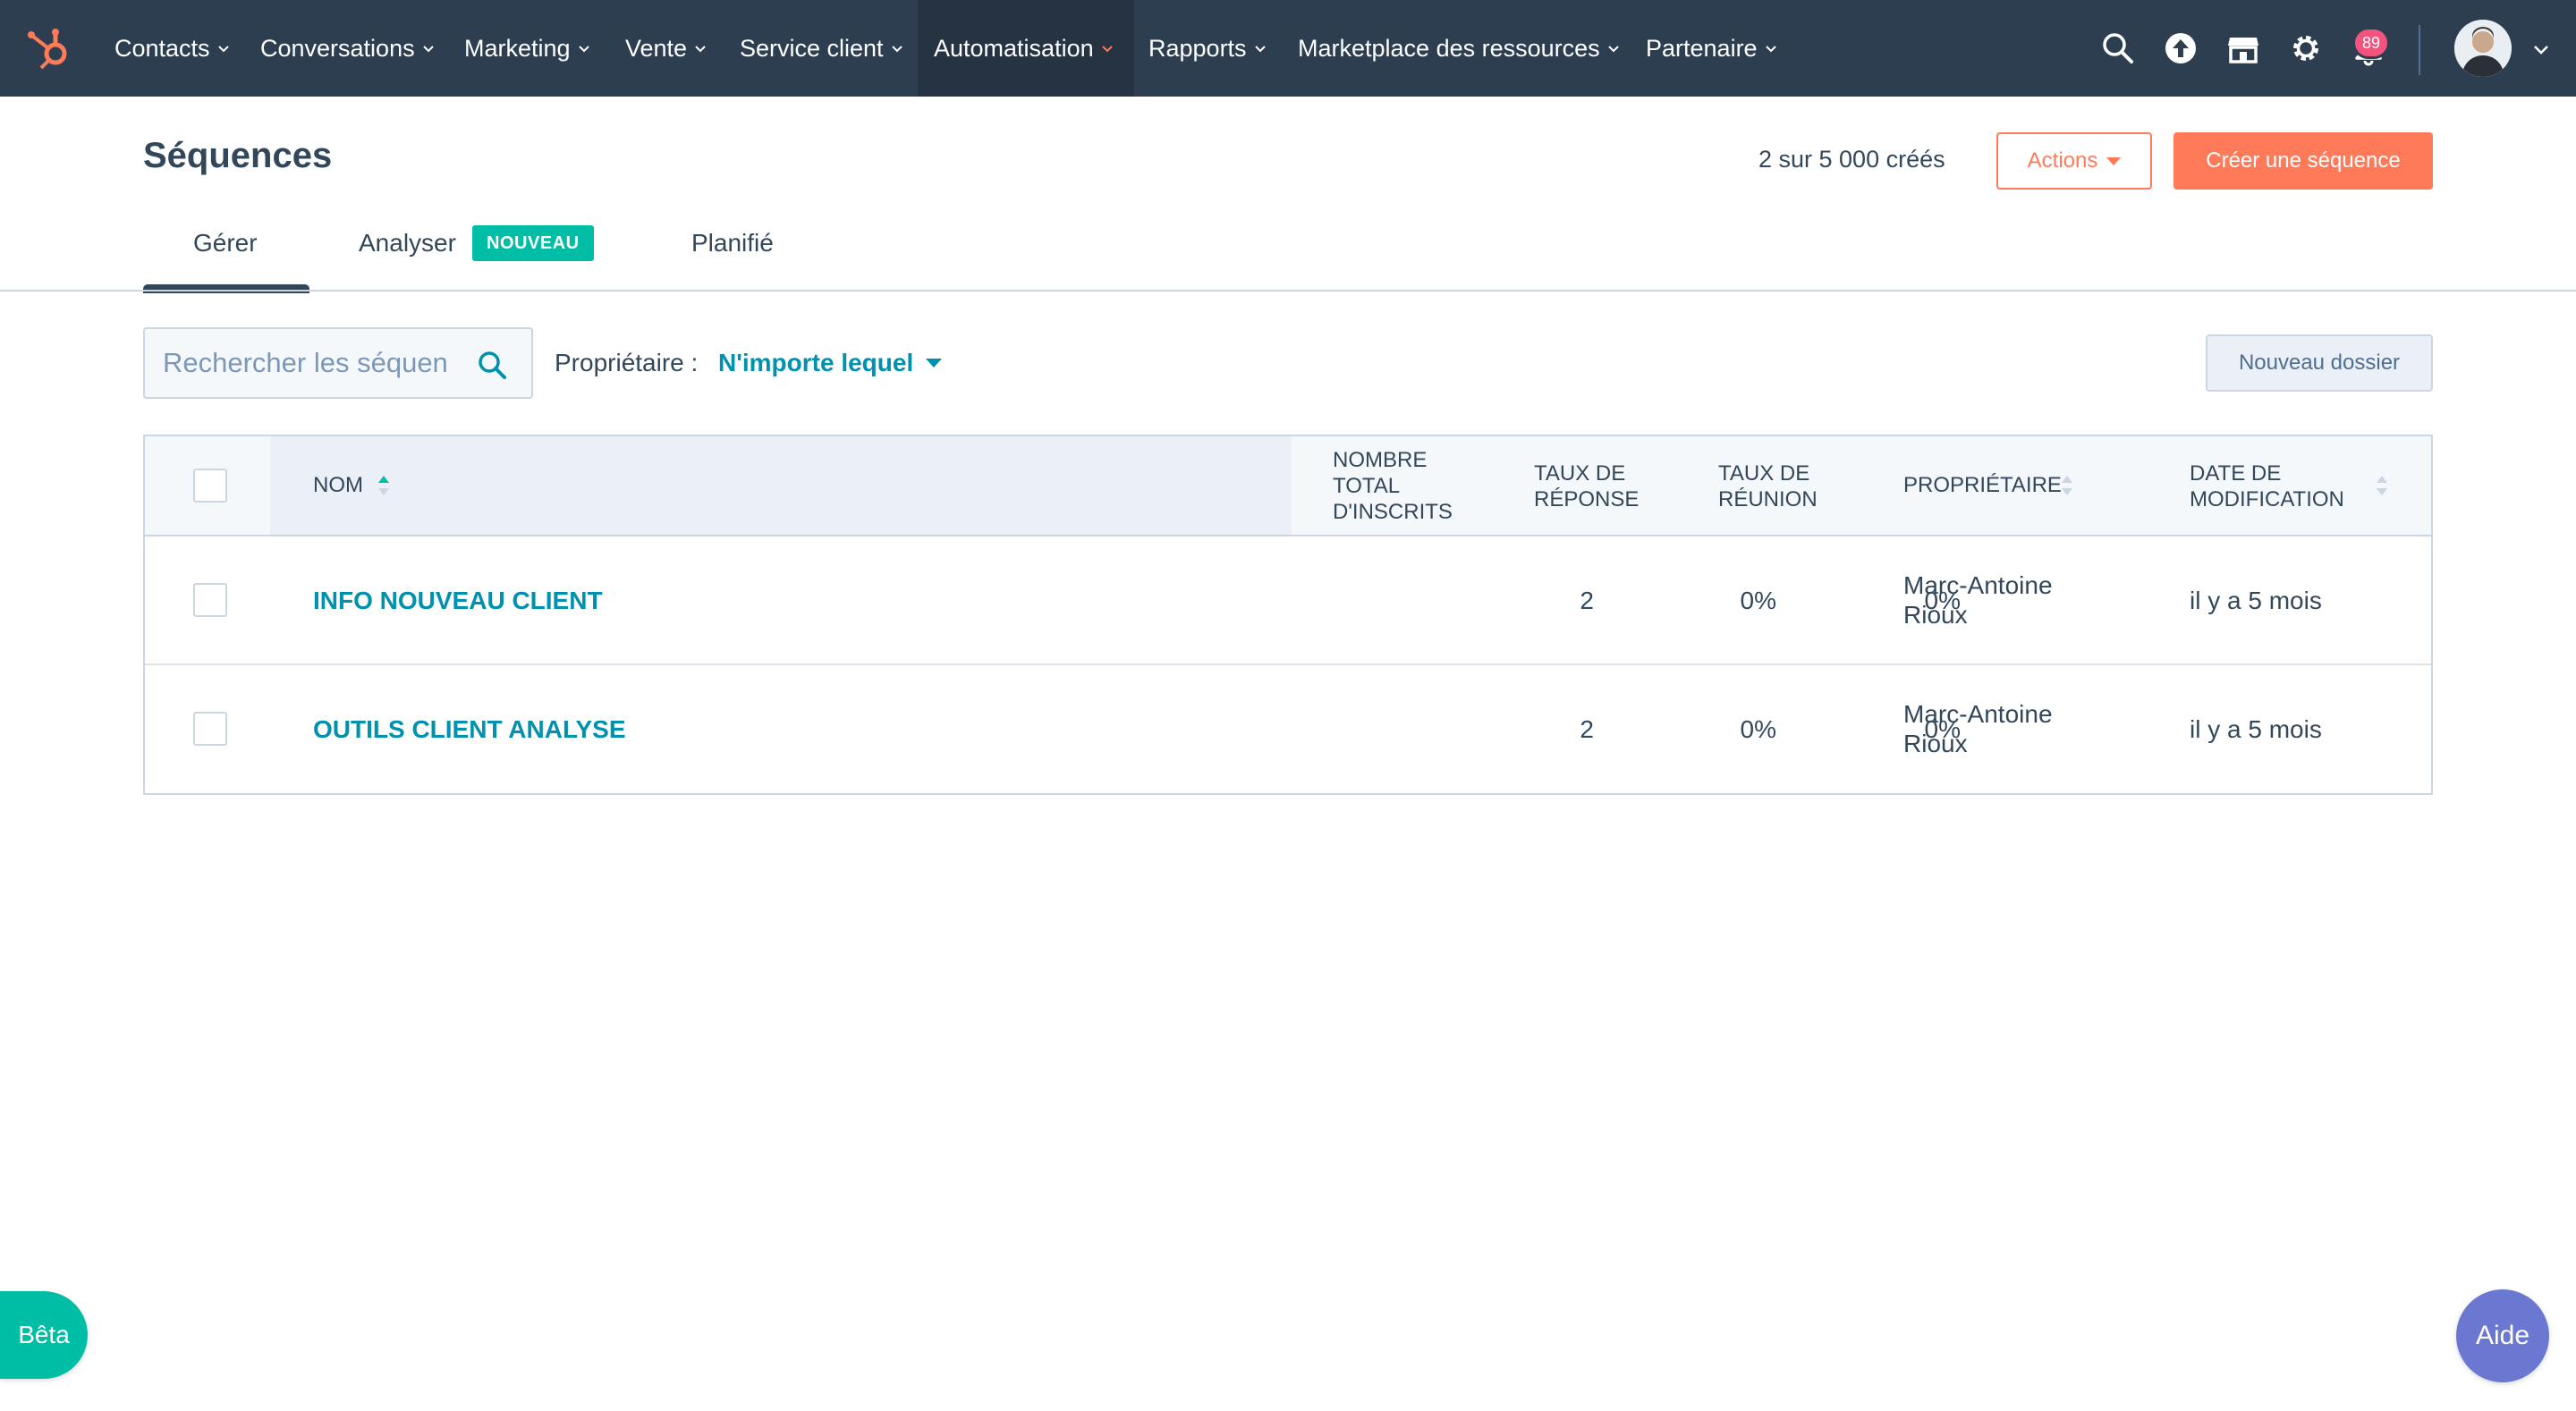 Image resolution: width=2576 pixels, height=1411 pixels. Describe the element at coordinates (1014, 48) in the screenshot. I see `nav-automatisation-label: Automatisation` at that location.